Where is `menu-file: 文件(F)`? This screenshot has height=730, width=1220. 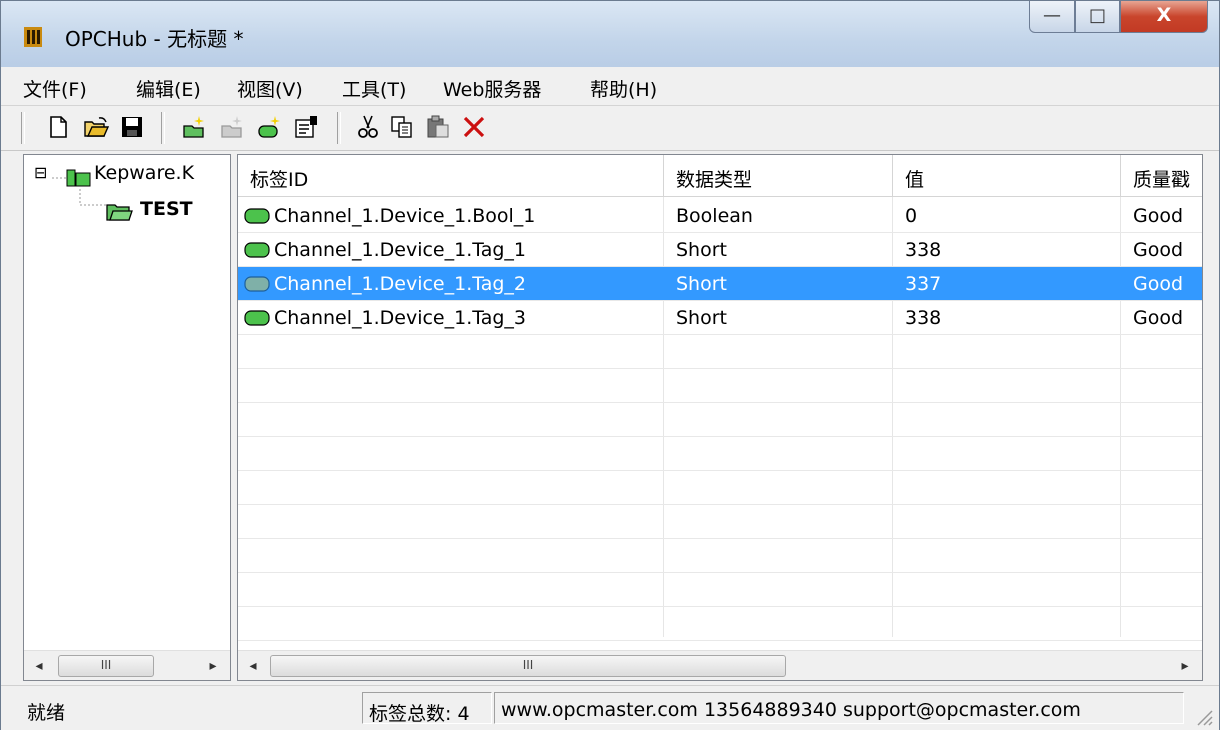 menu-file: 文件(F) is located at coordinates (55, 88).